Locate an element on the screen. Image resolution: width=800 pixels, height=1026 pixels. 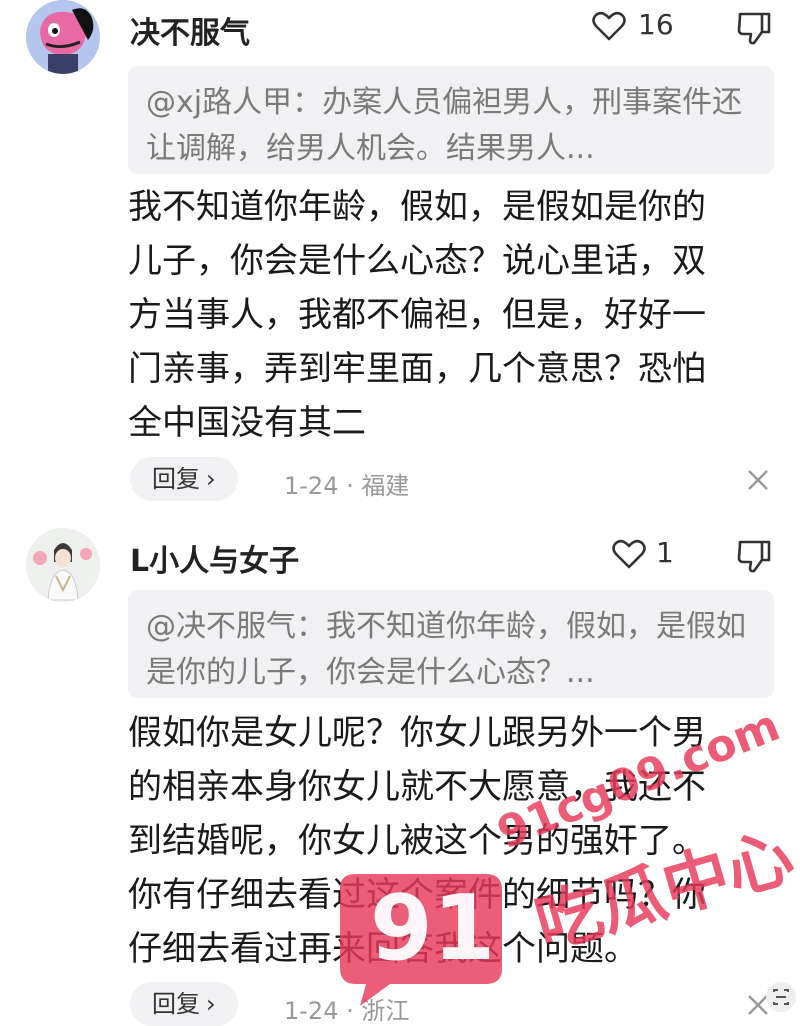
comment-line: 方当事人，我都不偏袒，但是，好好一 is located at coordinates (417, 315).